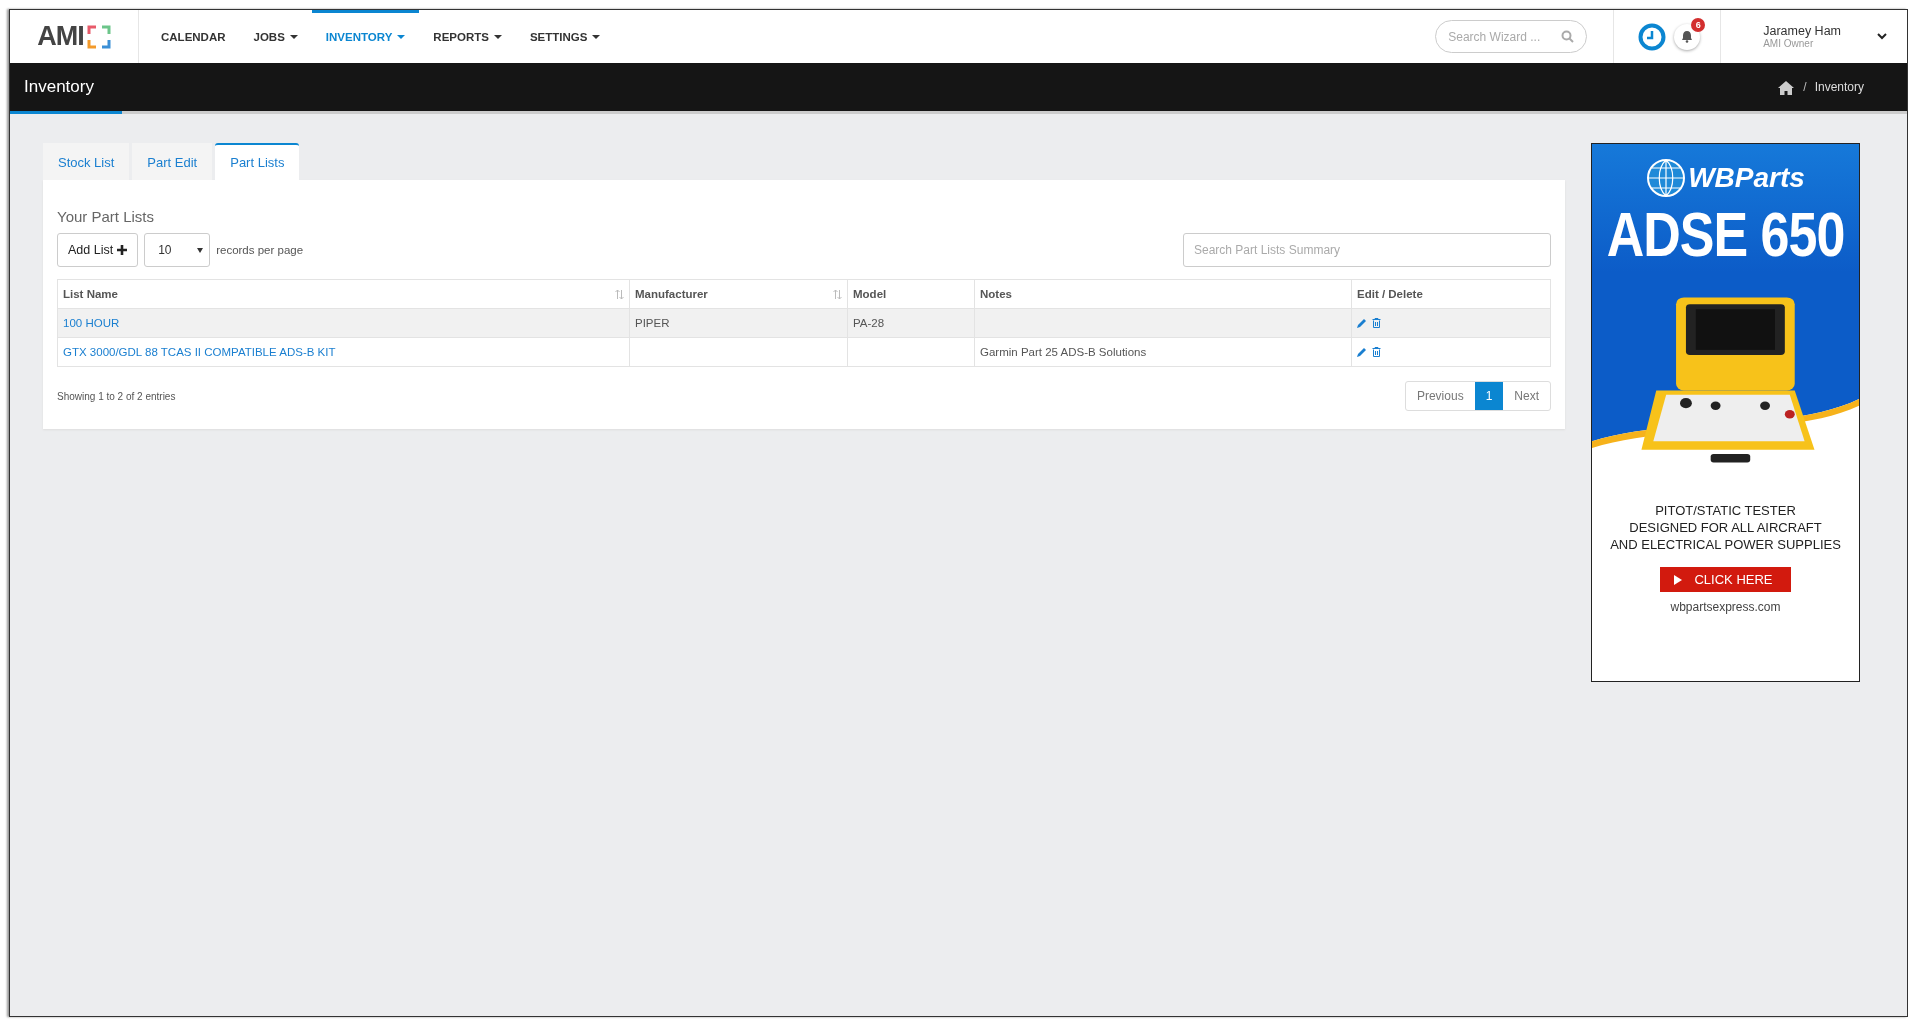  What do you see at coordinates (106, 216) in the screenshot?
I see `card-title: Your Part Lists` at bounding box center [106, 216].